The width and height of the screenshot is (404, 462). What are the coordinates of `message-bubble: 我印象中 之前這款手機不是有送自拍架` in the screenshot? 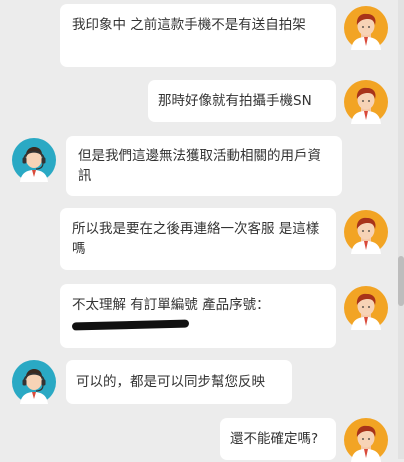 It's located at (198, 35).